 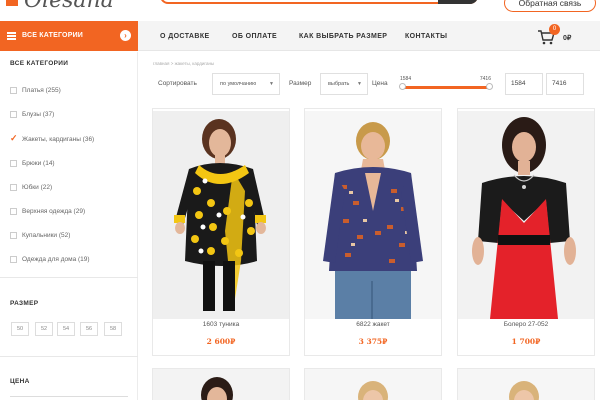 I want to click on size-select-value: выбрать, so click(x=339, y=84).